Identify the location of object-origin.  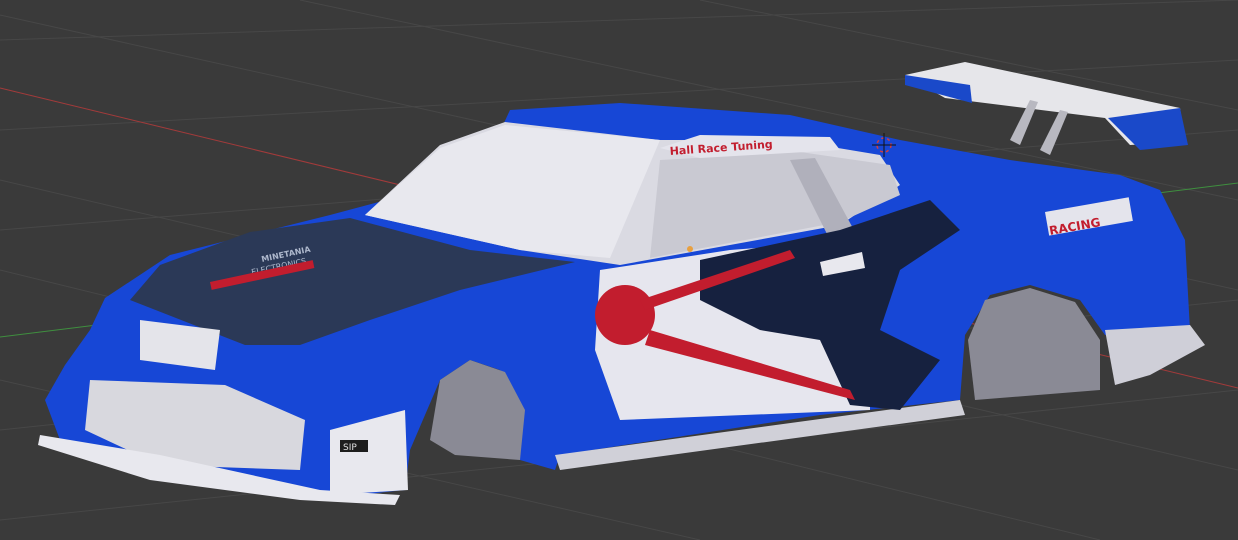
(690, 249).